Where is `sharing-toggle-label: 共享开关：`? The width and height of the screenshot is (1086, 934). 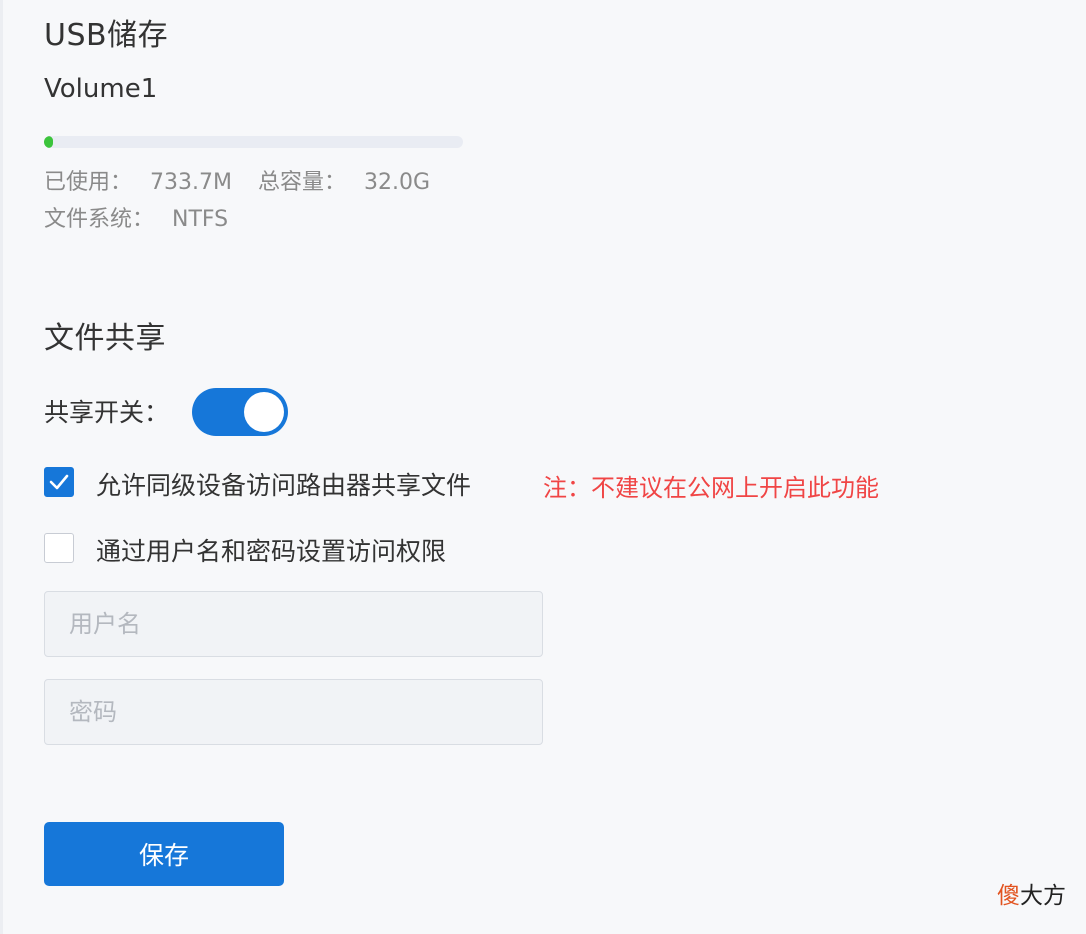 sharing-toggle-label: 共享开关： is located at coordinates (107, 412).